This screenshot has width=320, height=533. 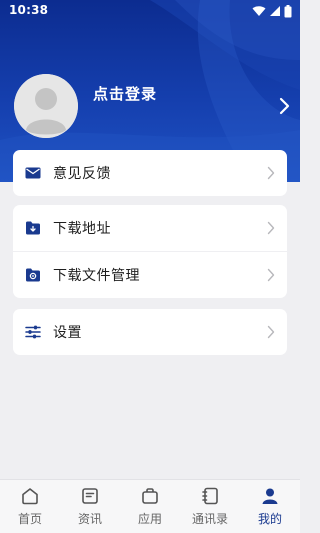 I want to click on nav-label: 通讯录, so click(x=209, y=519).